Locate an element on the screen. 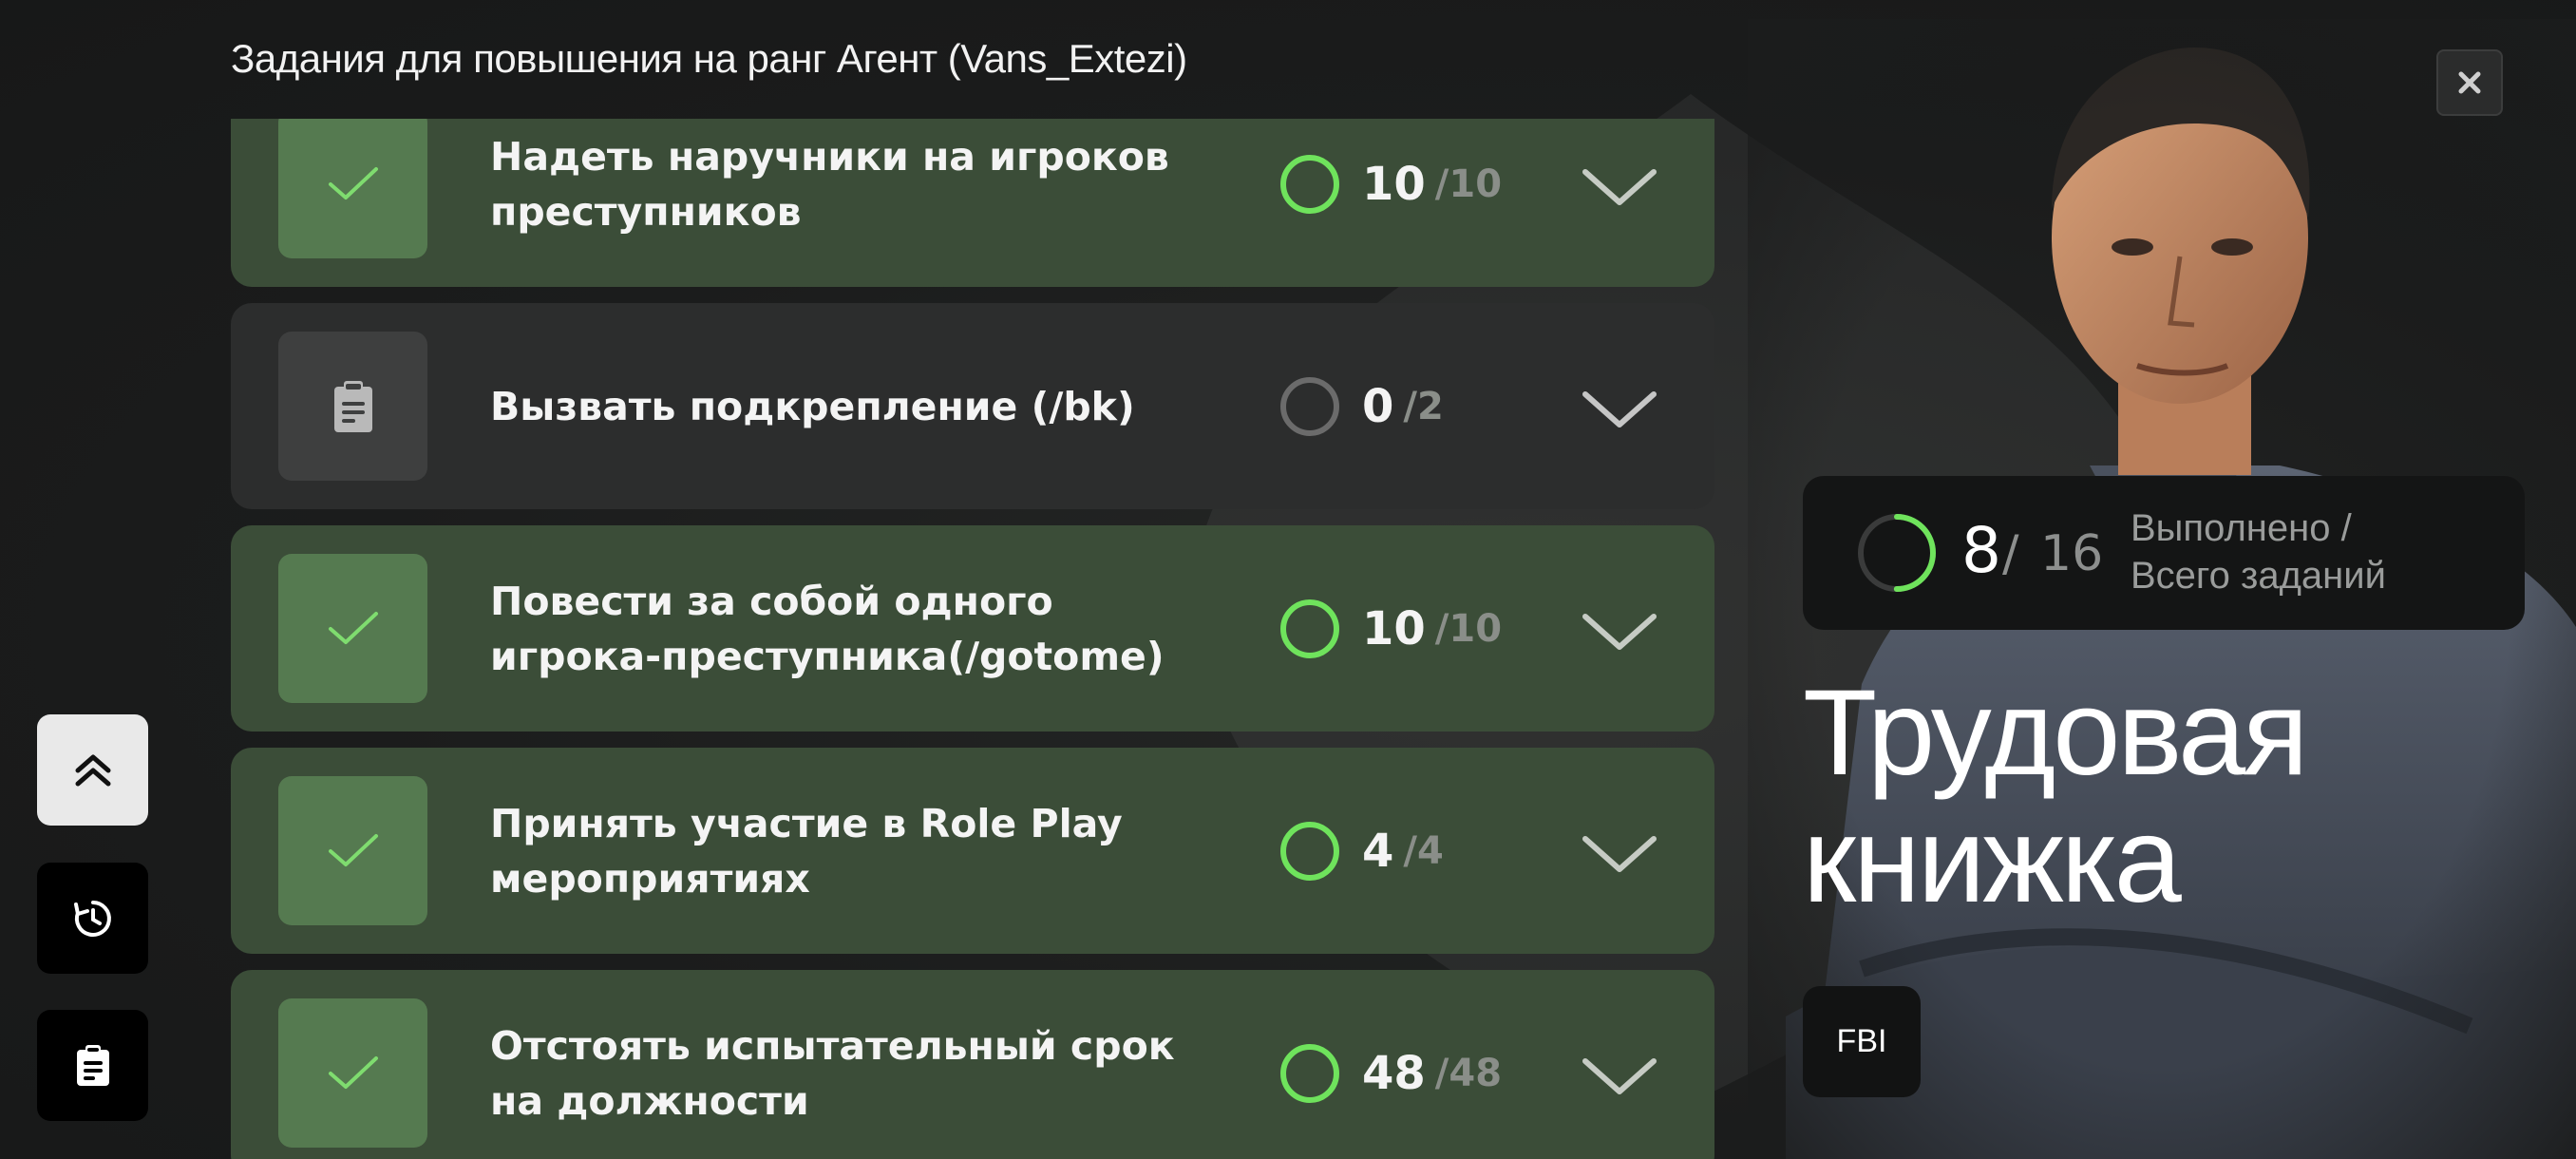 This screenshot has height=1159, width=2576. task-progress: 48 / 48 is located at coordinates (1391, 1064).